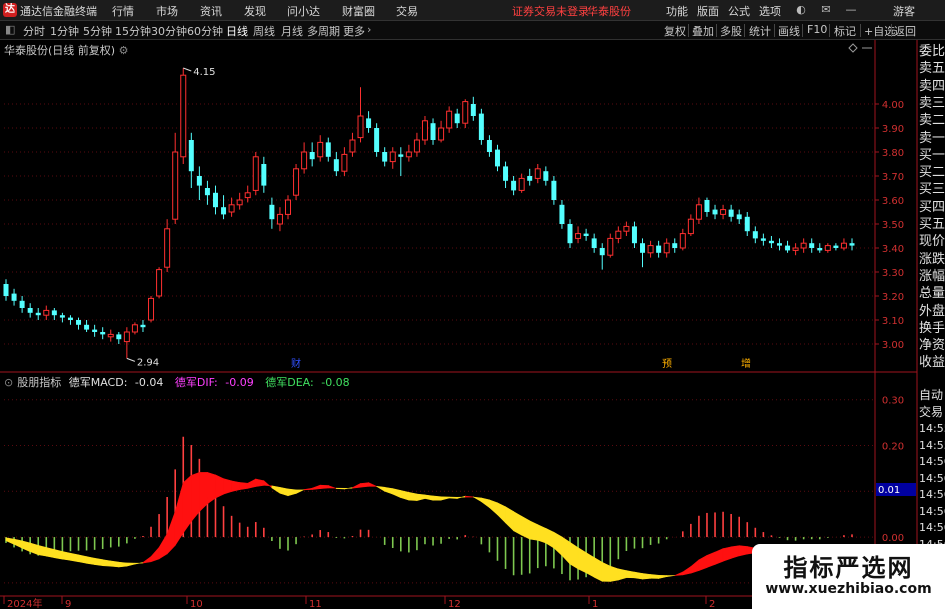 Image resolution: width=945 pixels, height=609 pixels. What do you see at coordinates (905, 31) in the screenshot?
I see `btn-back: 返回` at bounding box center [905, 31].